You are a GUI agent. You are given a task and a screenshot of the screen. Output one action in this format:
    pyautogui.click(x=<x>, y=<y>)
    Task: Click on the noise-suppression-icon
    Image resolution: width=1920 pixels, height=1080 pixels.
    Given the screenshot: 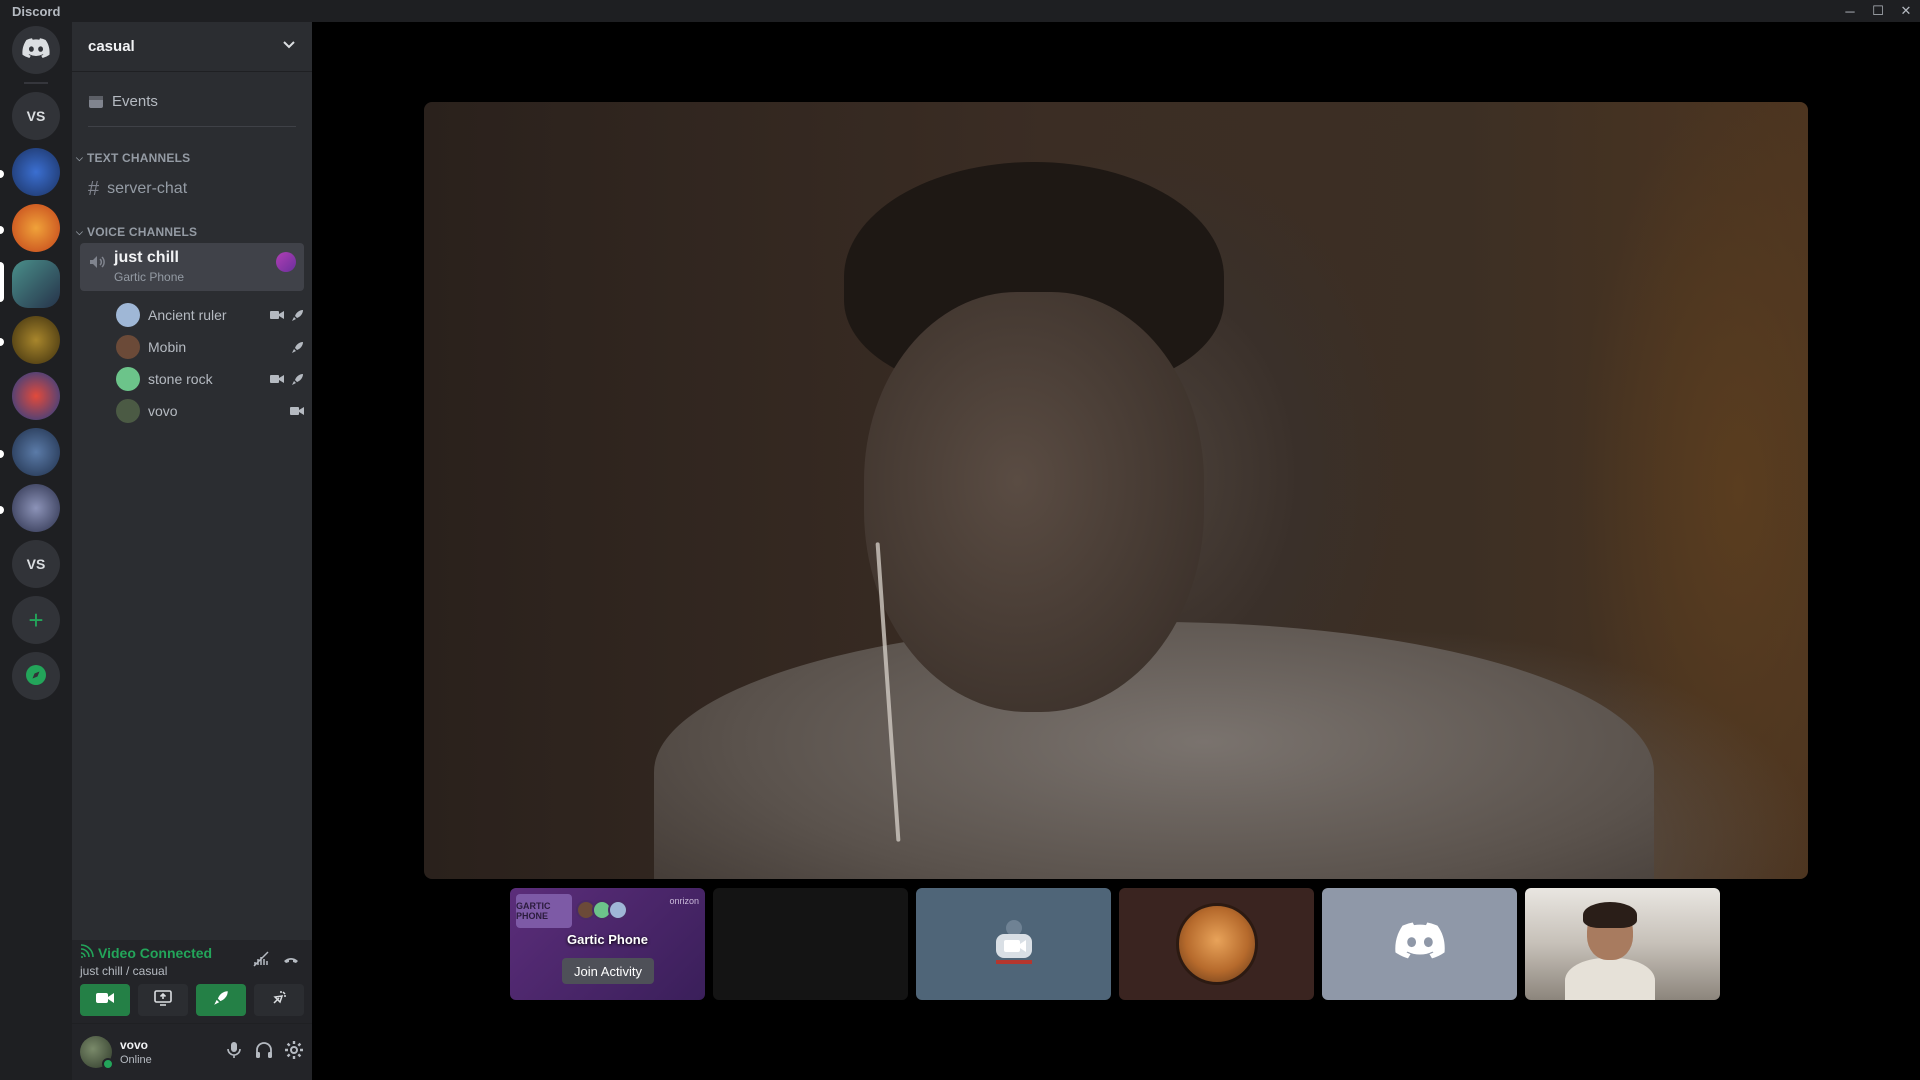 What is the action you would take?
    pyautogui.click(x=261, y=961)
    